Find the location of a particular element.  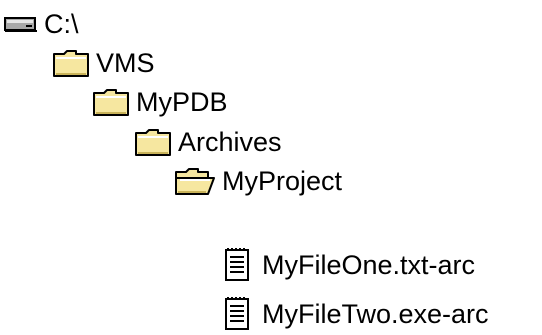

tree-node-file-myfiletwo: MyFileTwo.exe-arc is located at coordinates (356, 314).